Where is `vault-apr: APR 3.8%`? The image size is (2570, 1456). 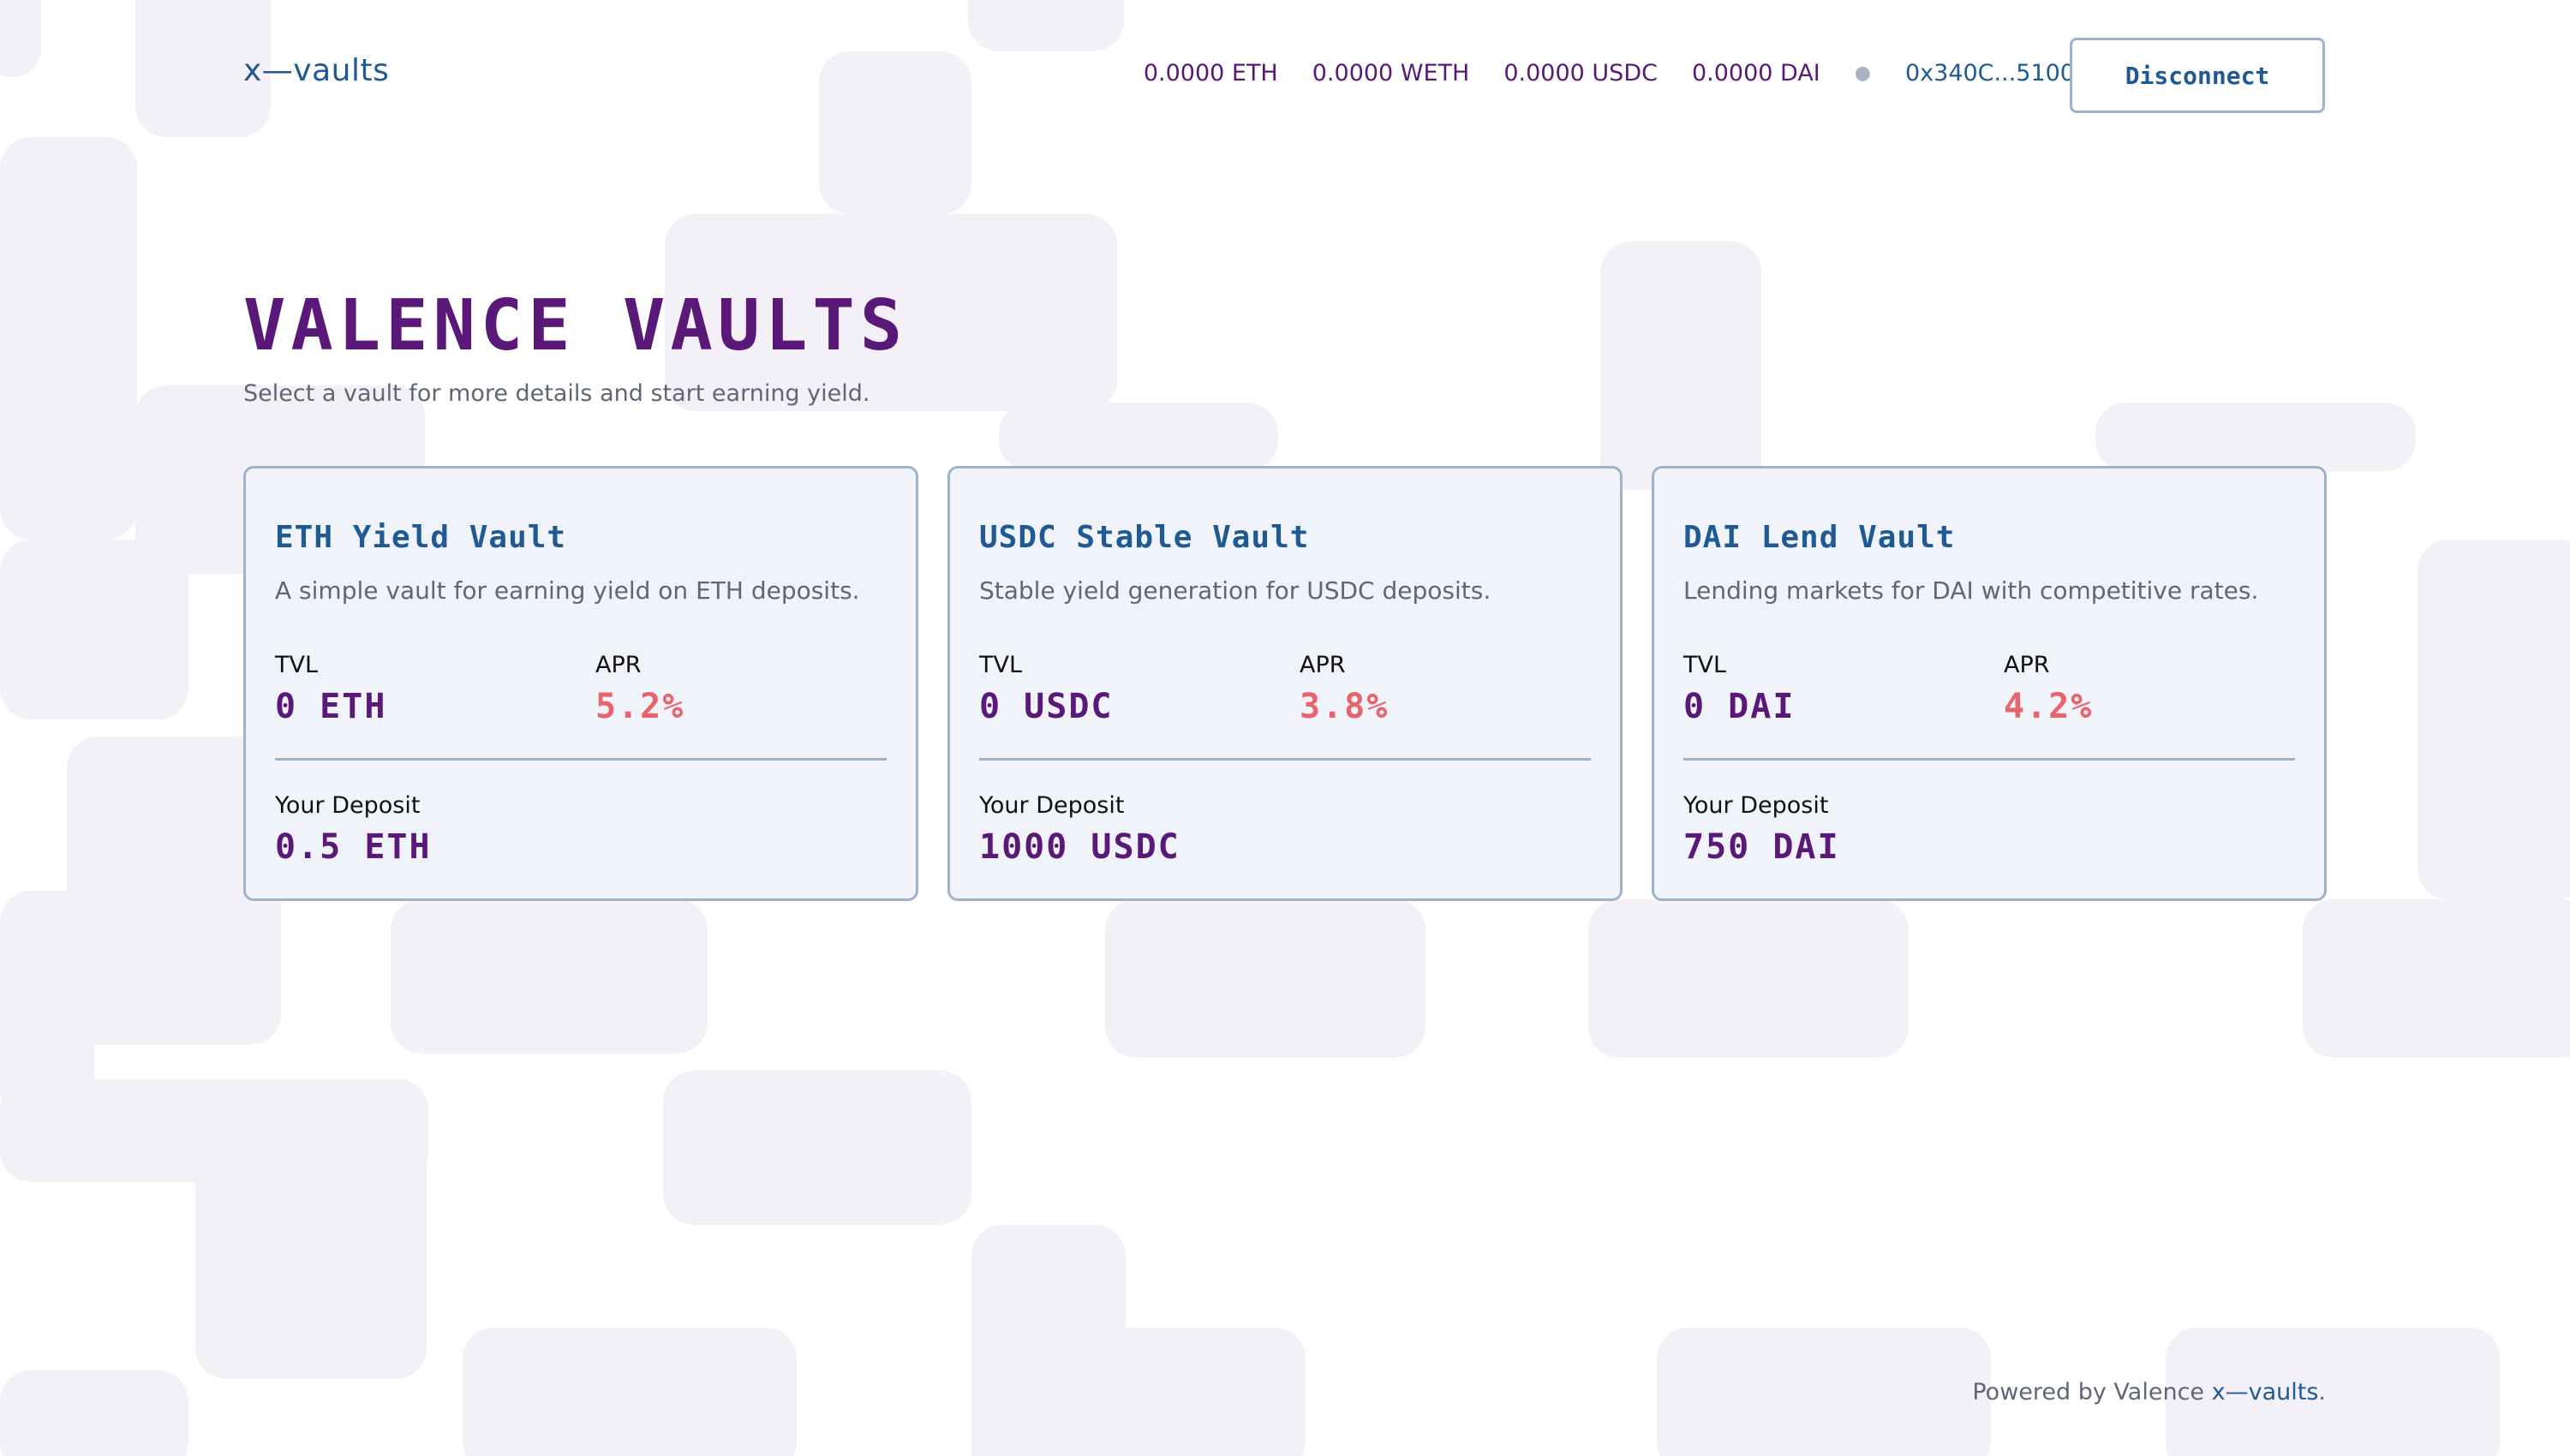
vault-apr: APR 3.8% is located at coordinates (1345, 689).